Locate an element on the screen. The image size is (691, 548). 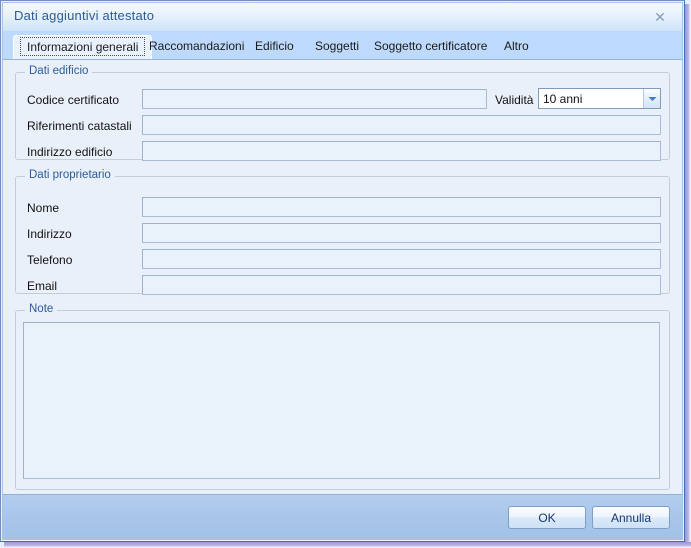
tab-altro: Altro is located at coordinates (516, 47).